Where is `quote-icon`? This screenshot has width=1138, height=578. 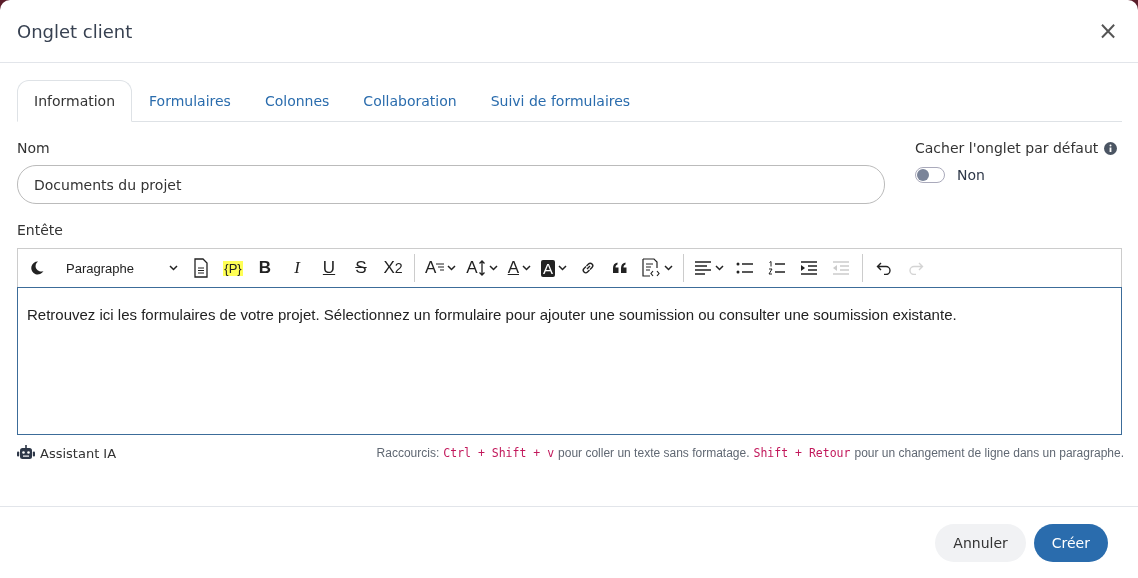 quote-icon is located at coordinates (620, 268).